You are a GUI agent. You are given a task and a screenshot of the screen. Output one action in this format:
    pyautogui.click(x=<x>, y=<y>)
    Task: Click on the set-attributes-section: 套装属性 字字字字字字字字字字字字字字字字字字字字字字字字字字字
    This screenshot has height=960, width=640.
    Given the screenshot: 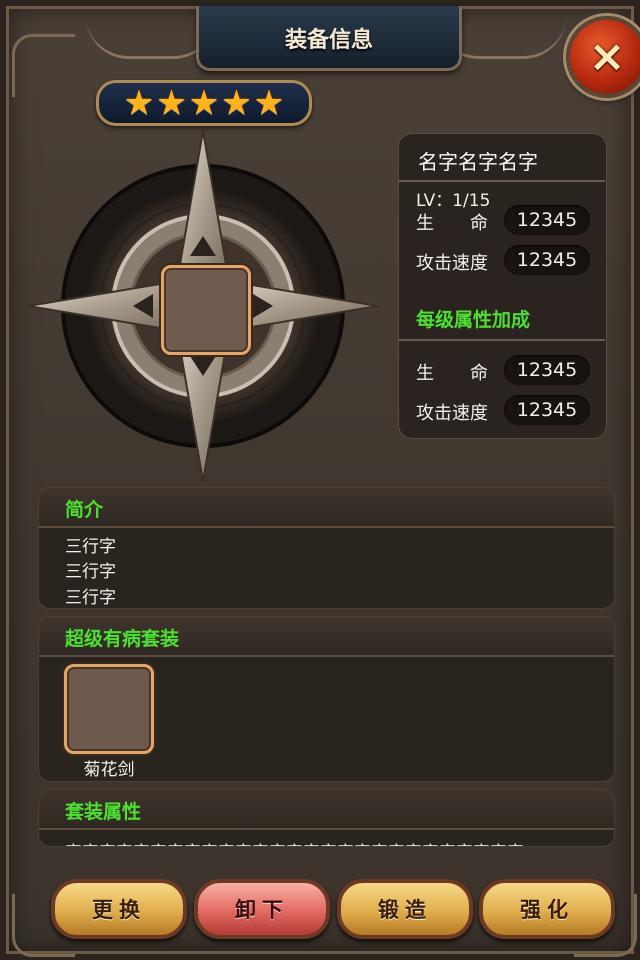 What is the action you would take?
    pyautogui.click(x=326, y=818)
    